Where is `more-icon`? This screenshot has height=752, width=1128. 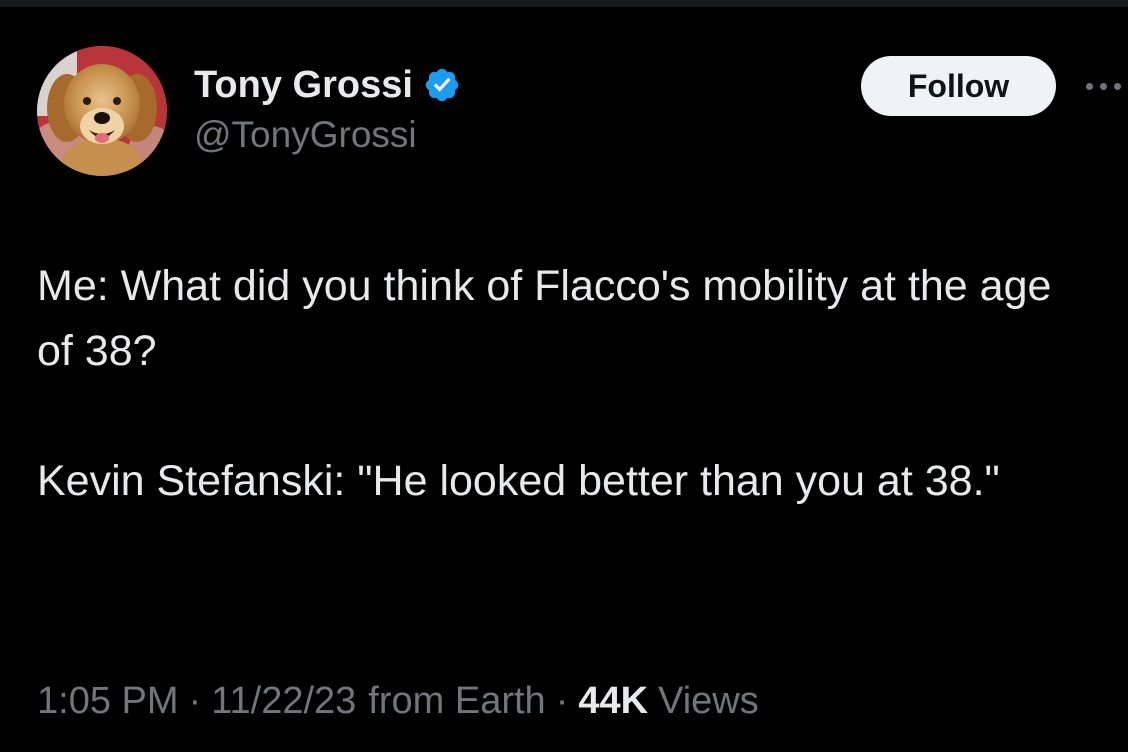 more-icon is located at coordinates (1107, 86).